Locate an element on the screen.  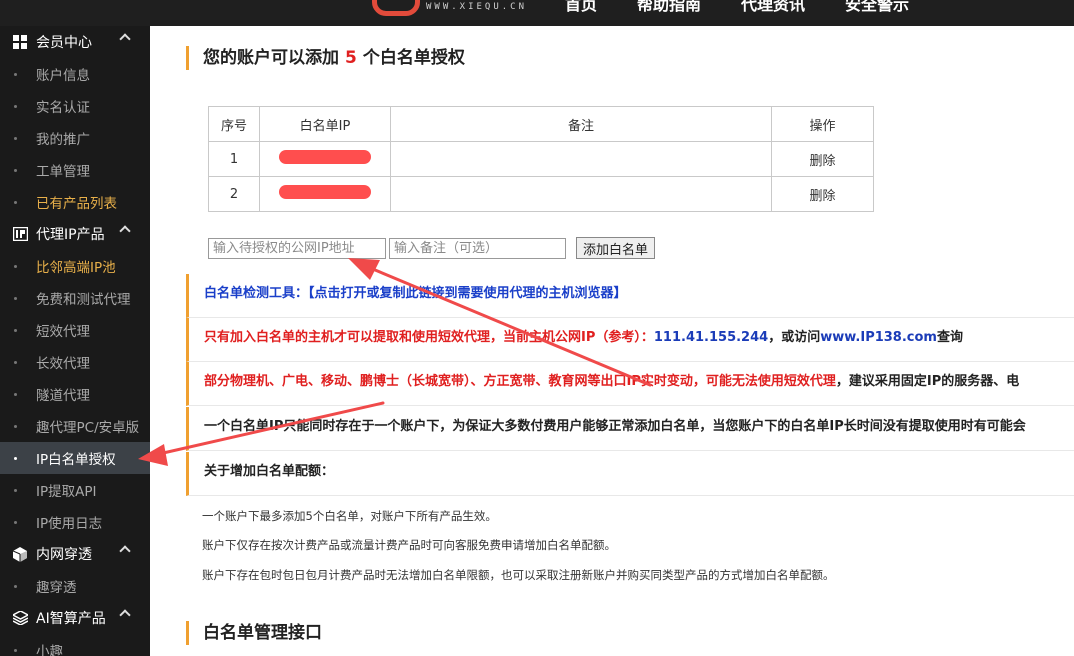
sidebar-item-label: 比邻高端IP池 is located at coordinates (76, 268).